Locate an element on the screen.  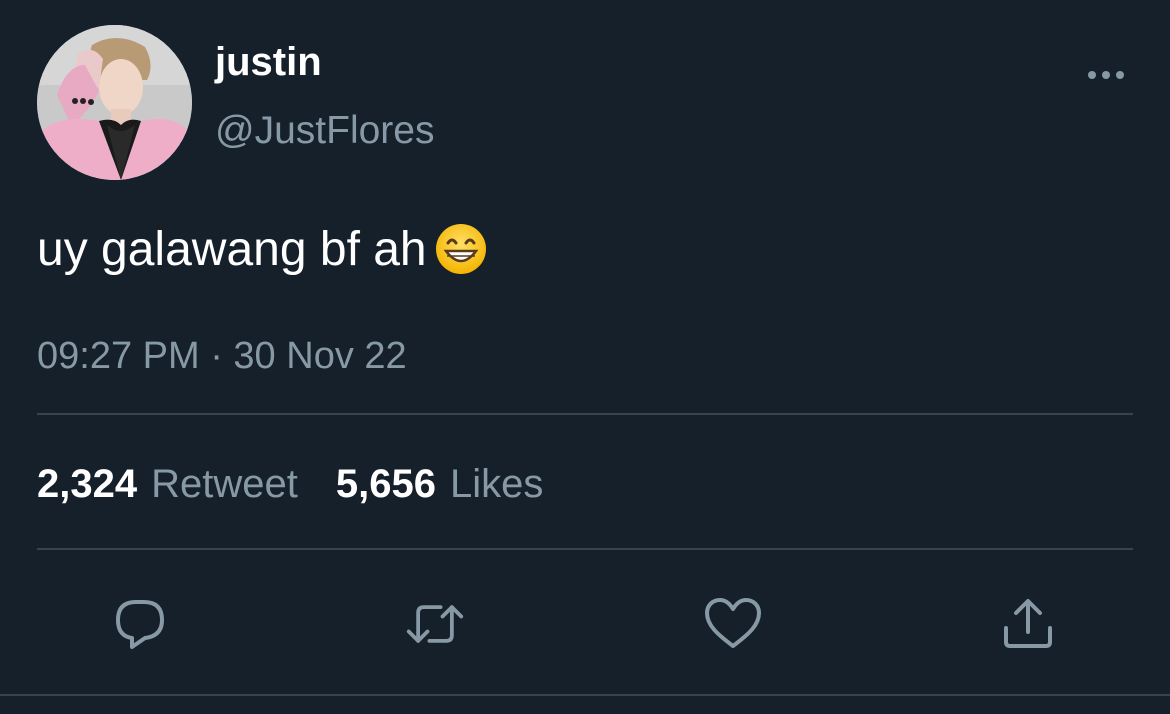
tweet-stats: 2,324 Retweet 5,656 Likes is located at coordinates (290, 484).